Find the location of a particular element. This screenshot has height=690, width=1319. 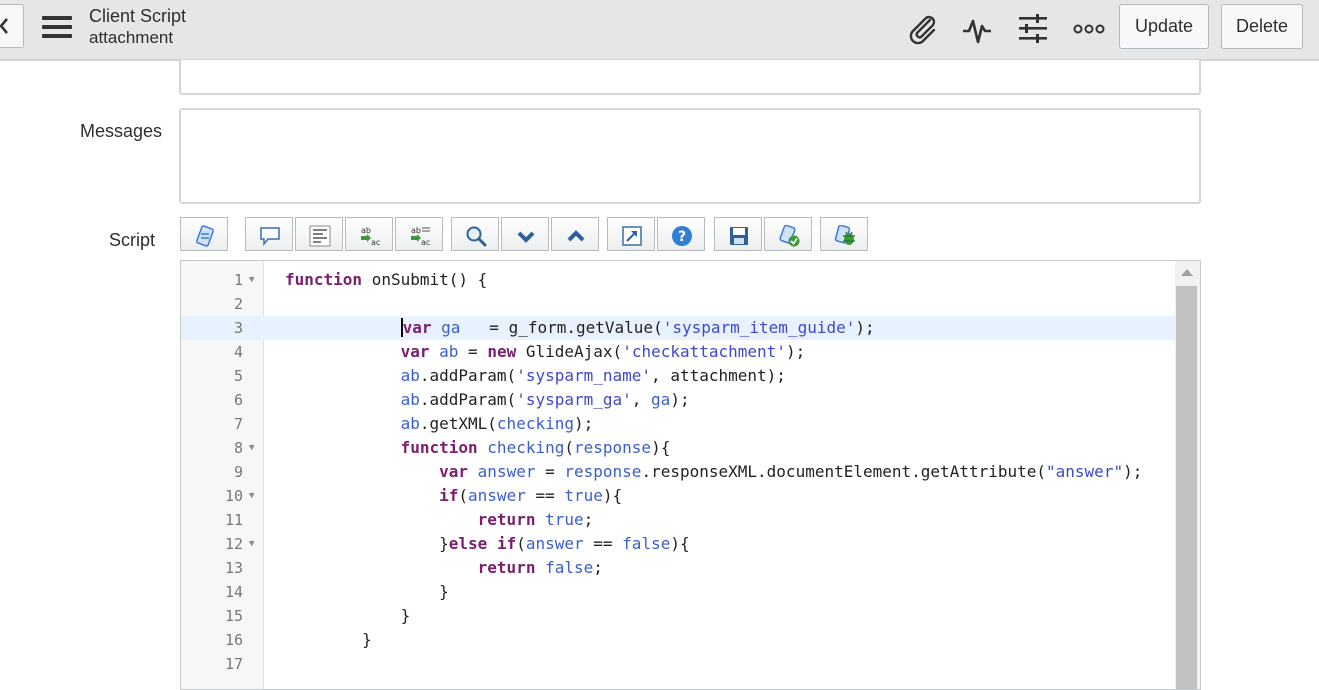

messages-textarea is located at coordinates (690, 156).